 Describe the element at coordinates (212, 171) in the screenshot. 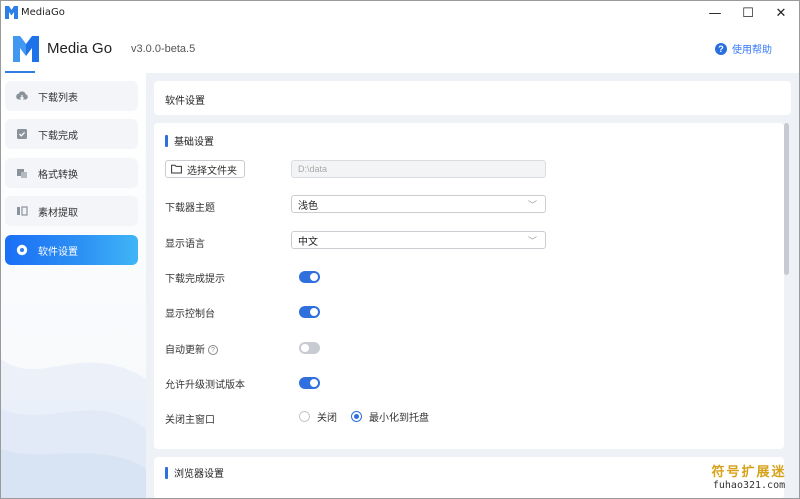

I see `select-folder-label: 选择文件夹` at that location.